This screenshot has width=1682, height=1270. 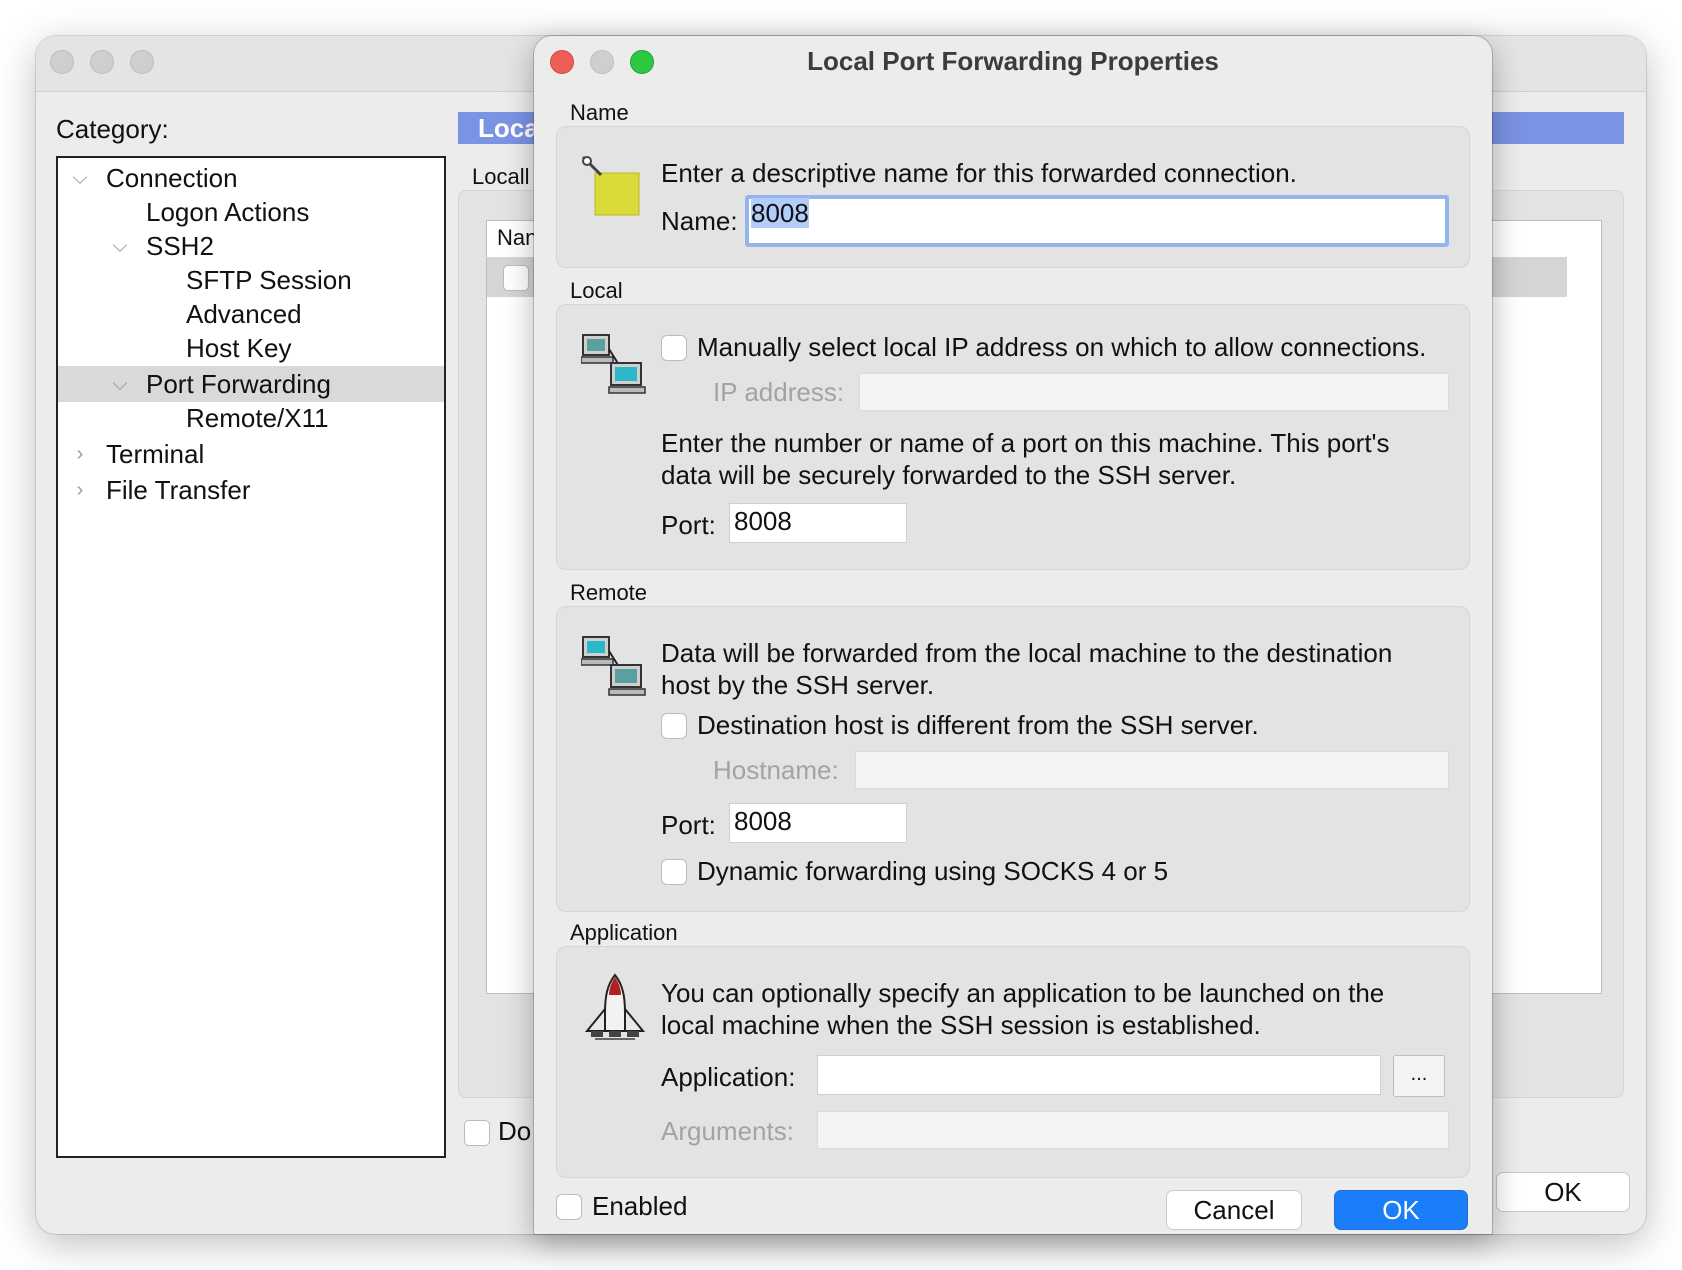 I want to click on dialog-title: Local Port Forwarding Properties, so click(x=1013, y=61).